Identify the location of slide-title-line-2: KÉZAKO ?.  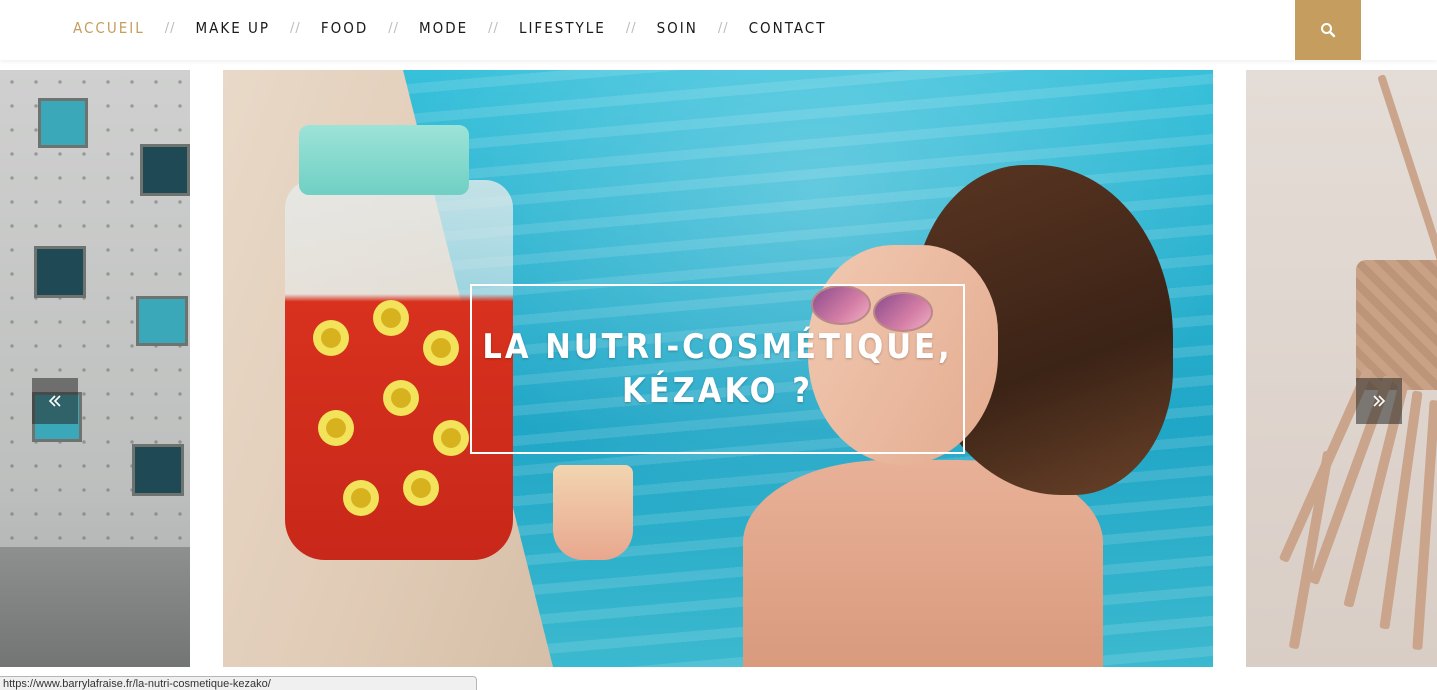
(717, 391).